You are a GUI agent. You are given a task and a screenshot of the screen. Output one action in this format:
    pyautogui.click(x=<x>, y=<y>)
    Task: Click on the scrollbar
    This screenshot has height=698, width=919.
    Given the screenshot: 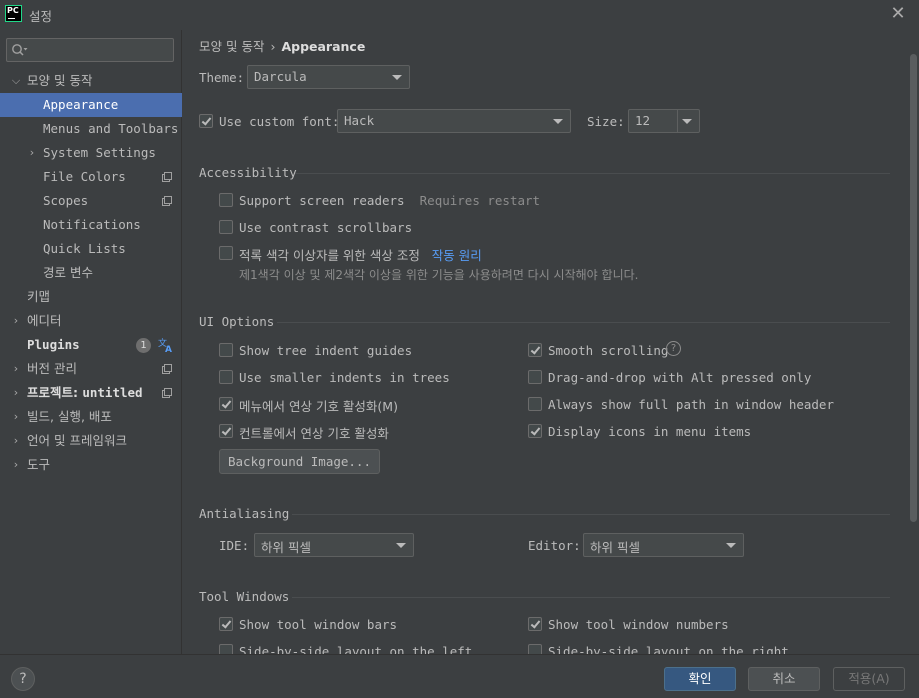 What is the action you would take?
    pyautogui.click(x=913, y=288)
    